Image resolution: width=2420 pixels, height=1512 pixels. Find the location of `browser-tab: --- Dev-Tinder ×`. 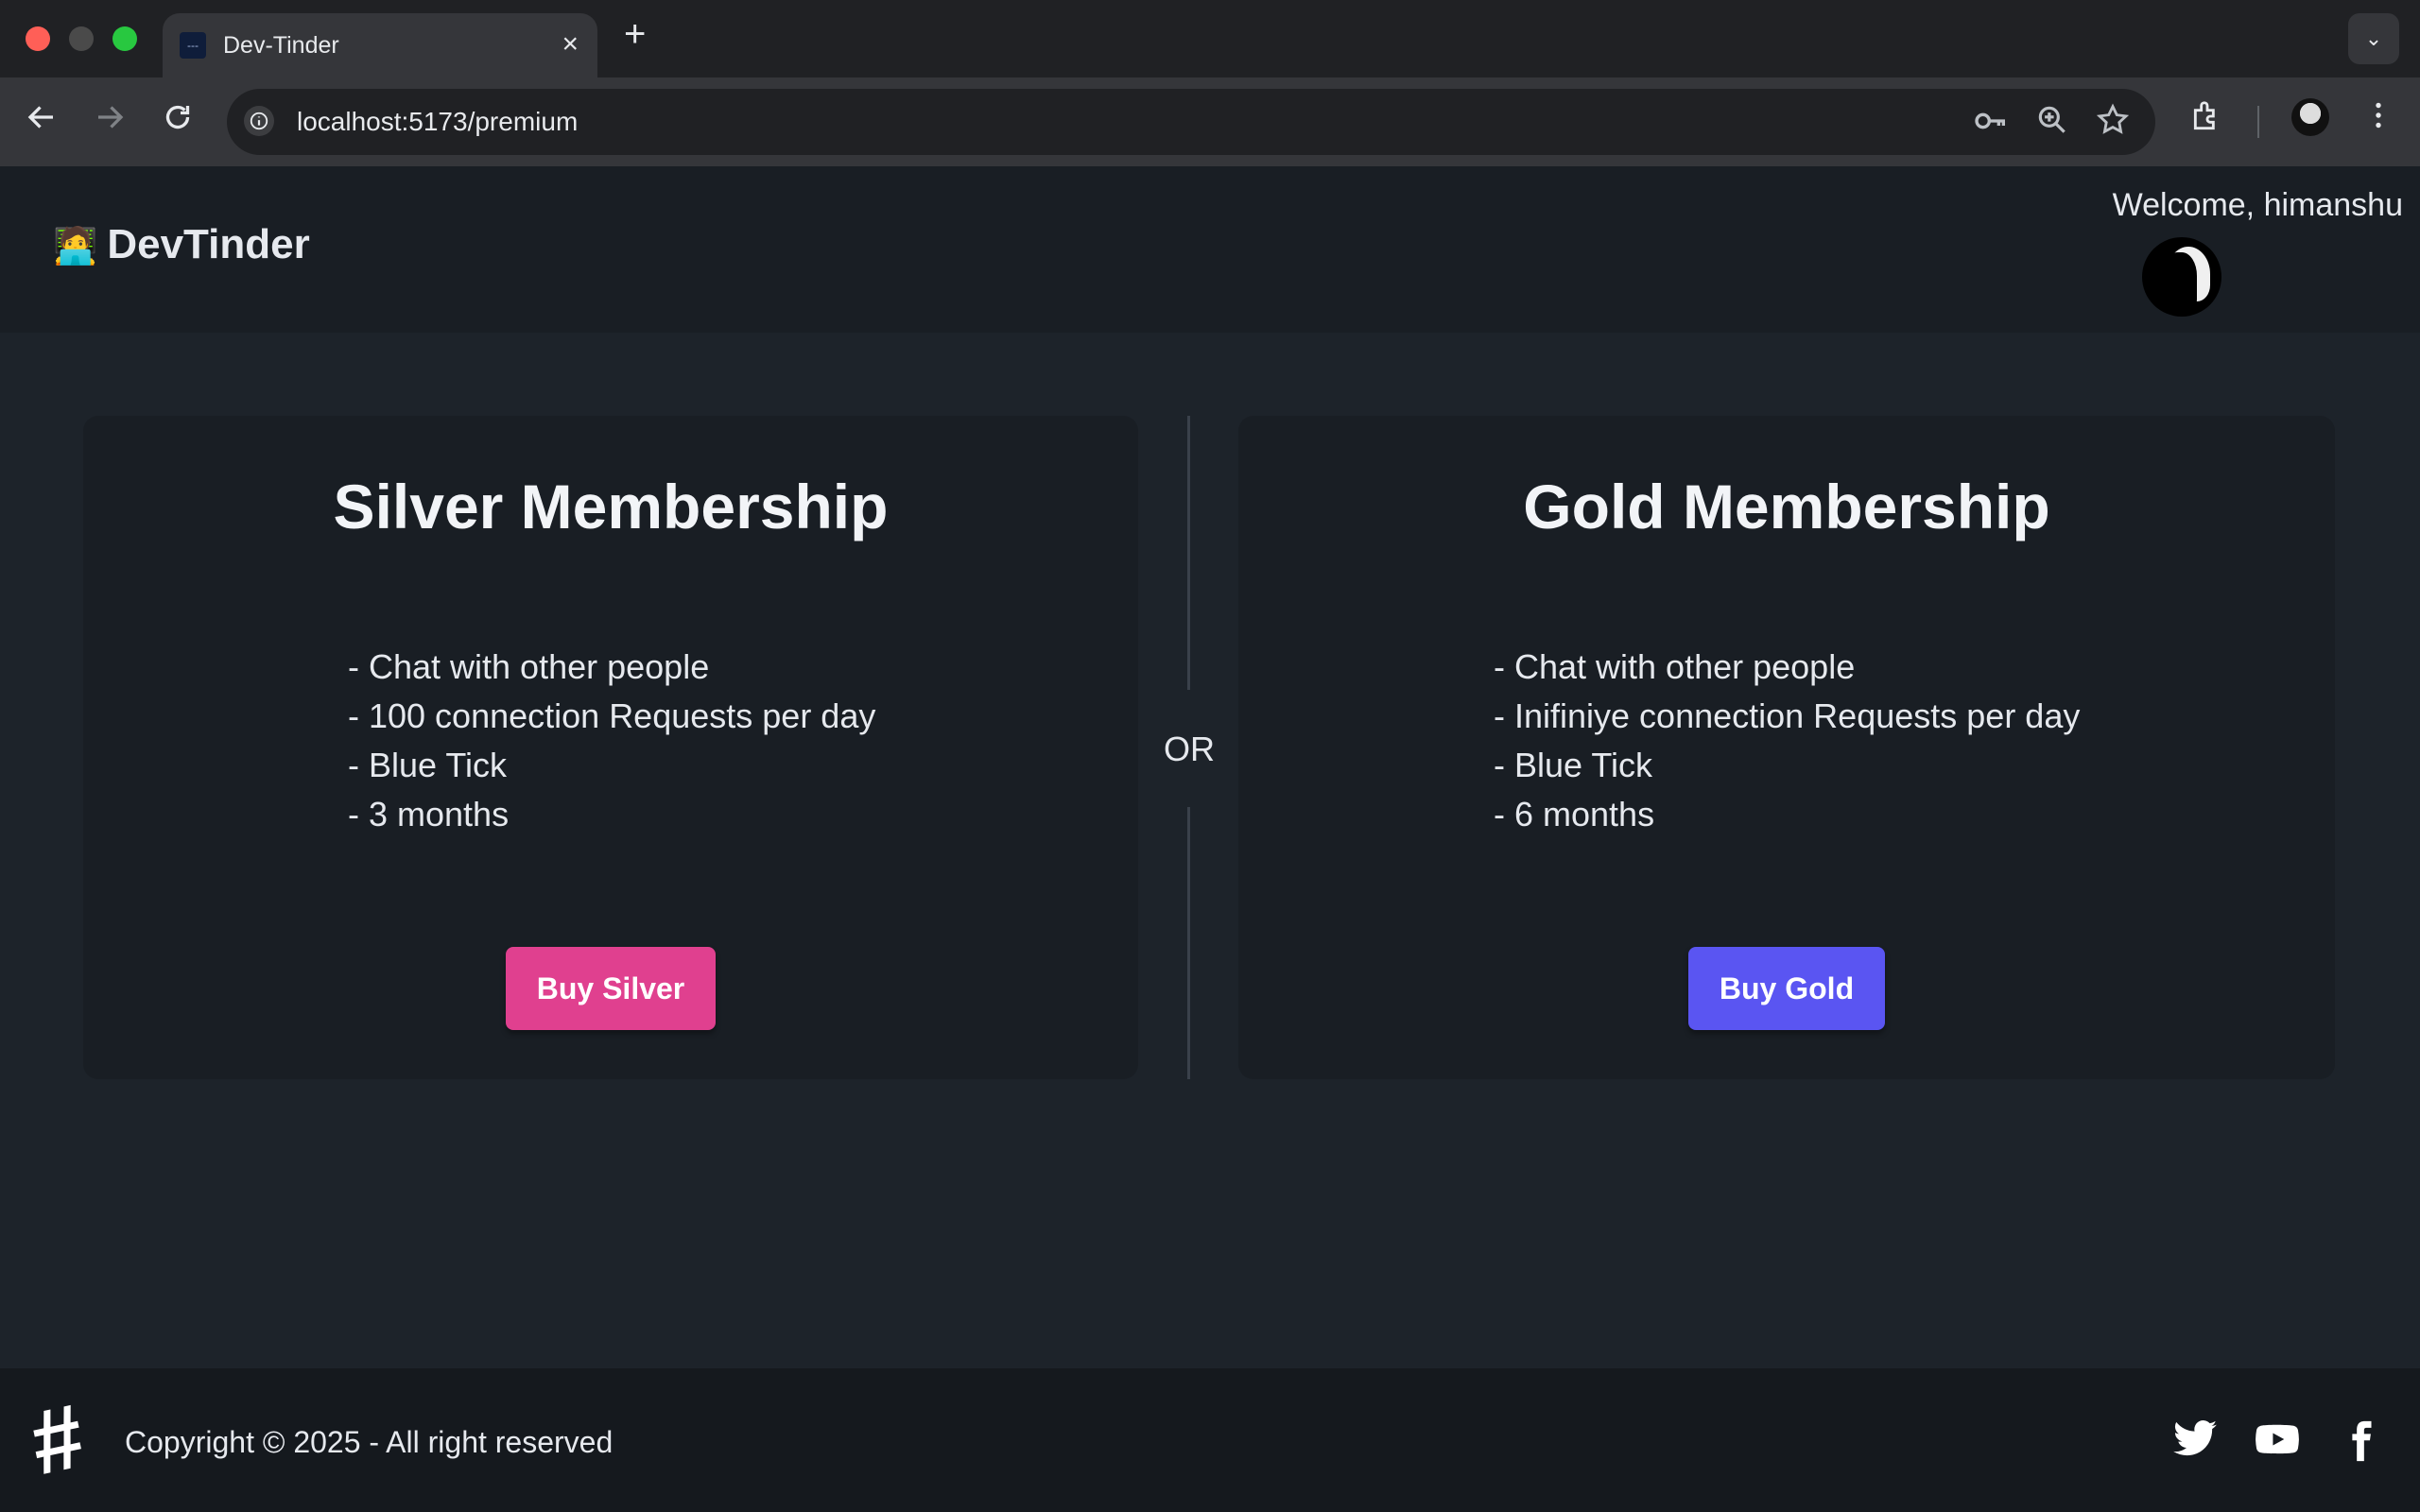

browser-tab: --- Dev-Tinder × is located at coordinates (380, 45).